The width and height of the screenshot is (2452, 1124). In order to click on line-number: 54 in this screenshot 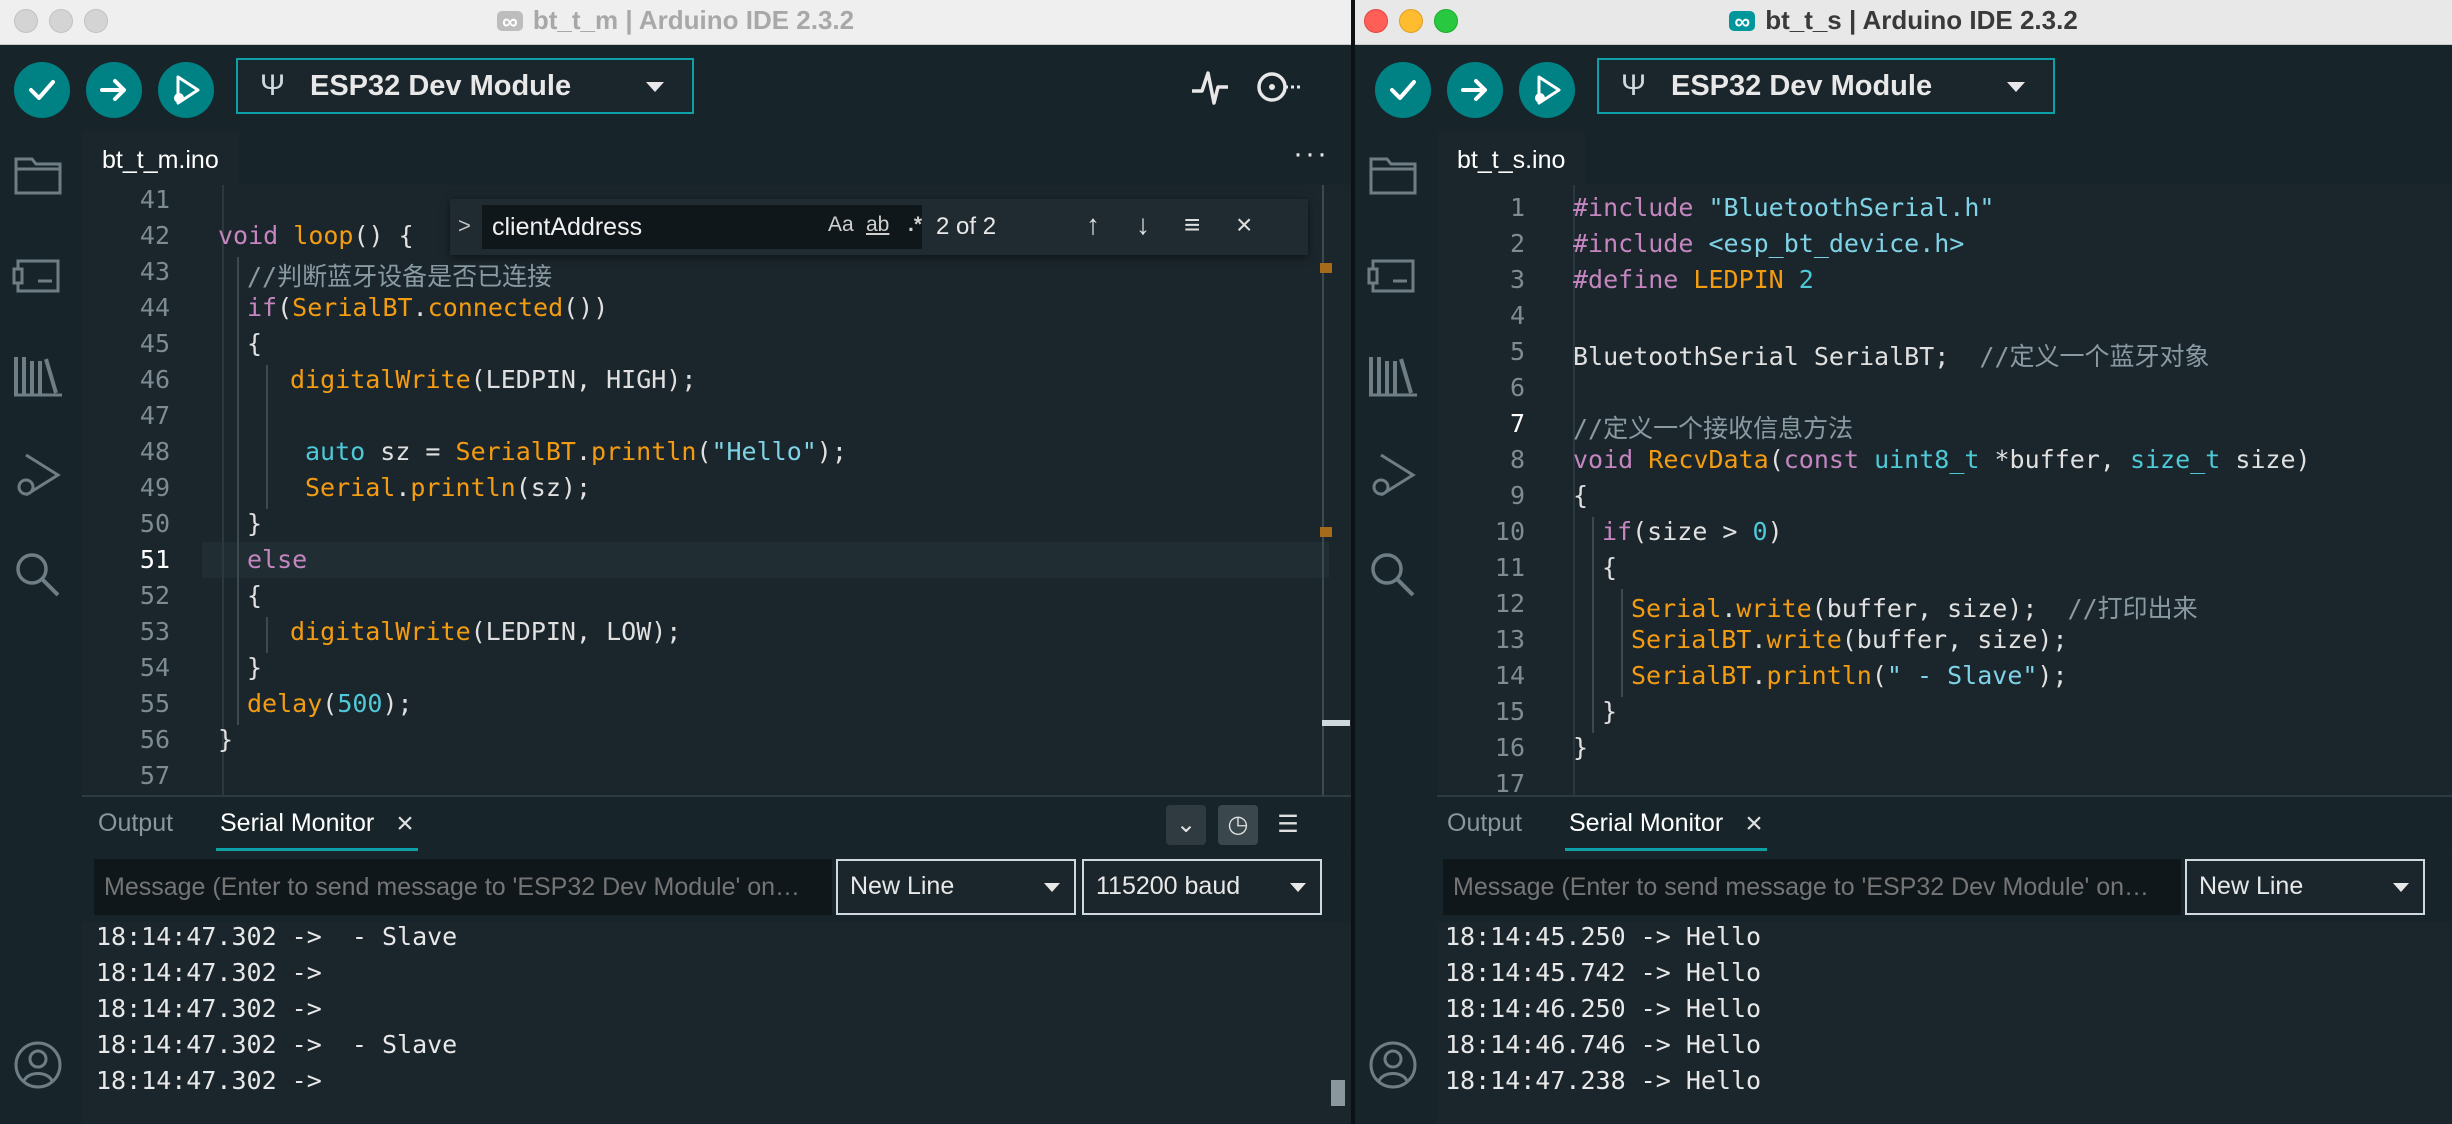, I will do `click(154, 667)`.